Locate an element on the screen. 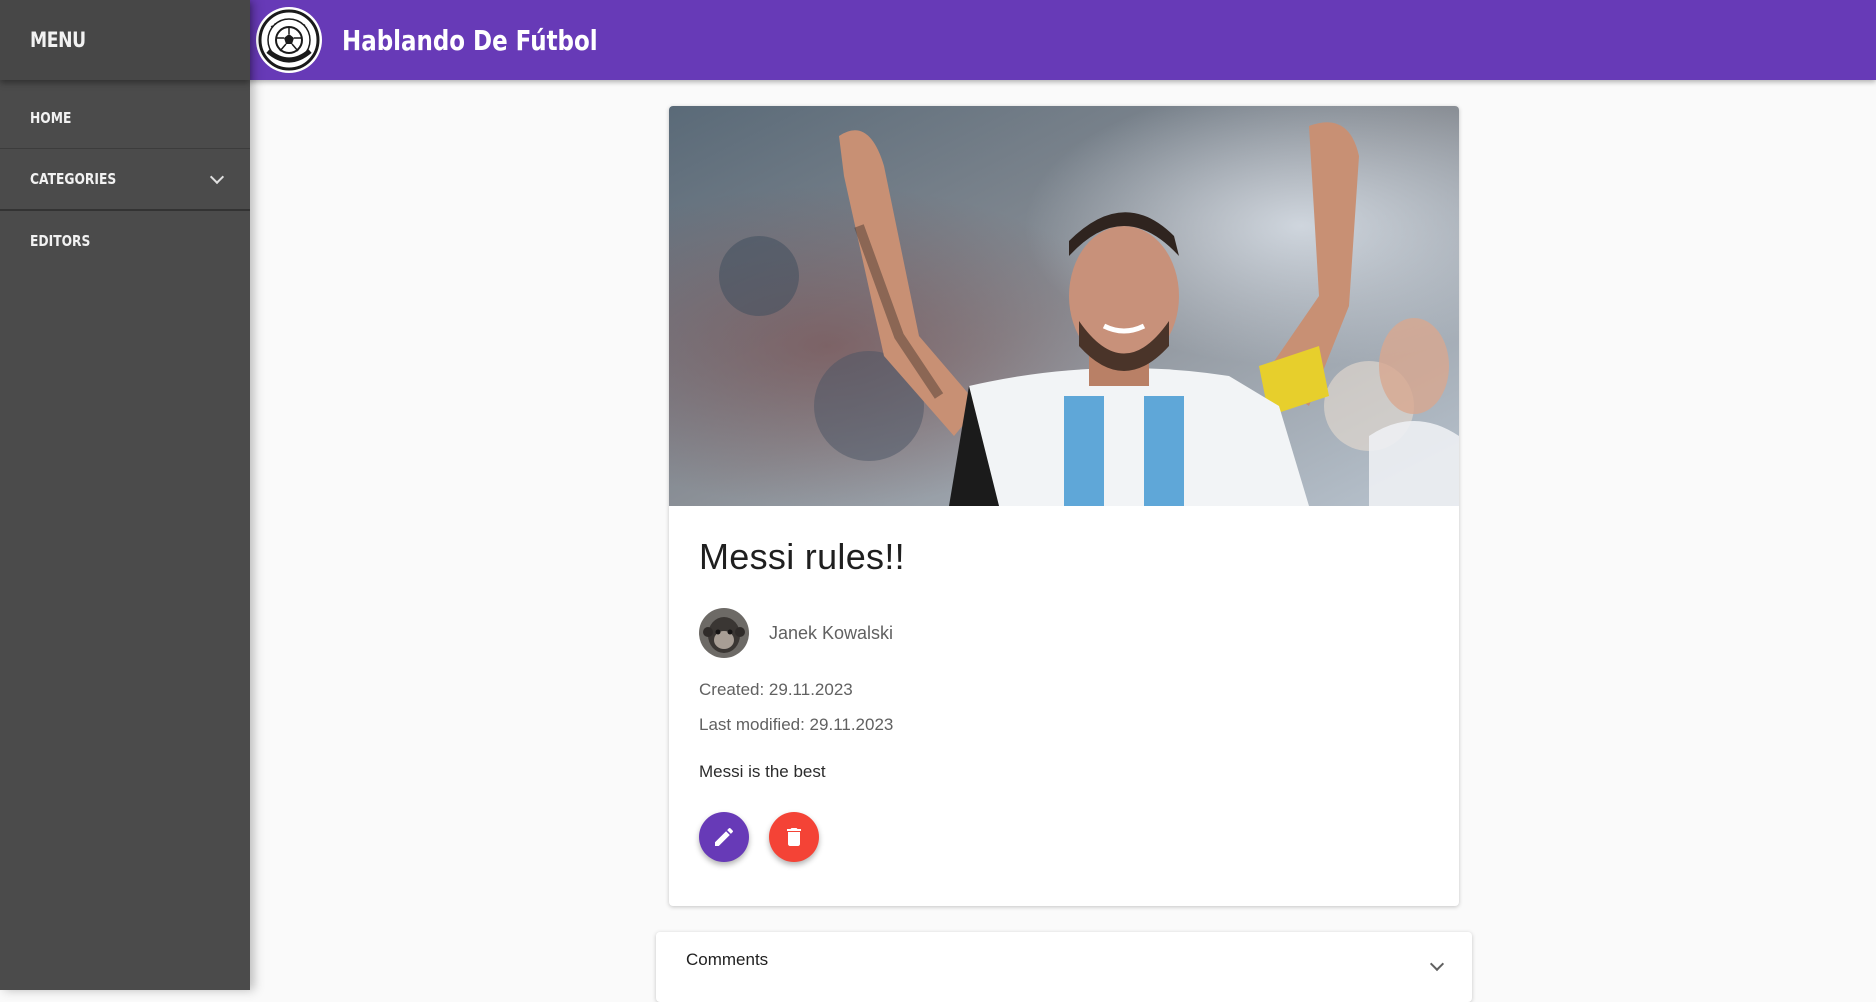  modified-date: Last modified: 29.11.2023 is located at coordinates (796, 724).